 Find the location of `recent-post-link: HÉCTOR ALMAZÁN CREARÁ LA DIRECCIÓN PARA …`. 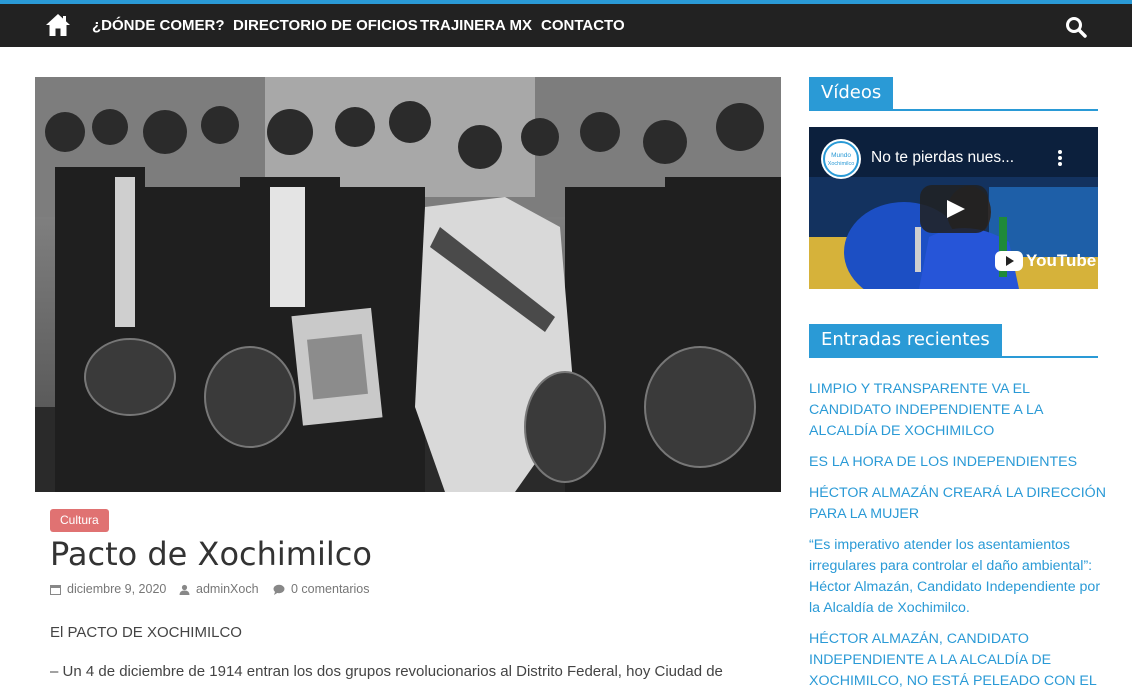

recent-post-link: HÉCTOR ALMAZÁN CREARÁ LA DIRECCIÓN PARA … is located at coordinates (959, 504).